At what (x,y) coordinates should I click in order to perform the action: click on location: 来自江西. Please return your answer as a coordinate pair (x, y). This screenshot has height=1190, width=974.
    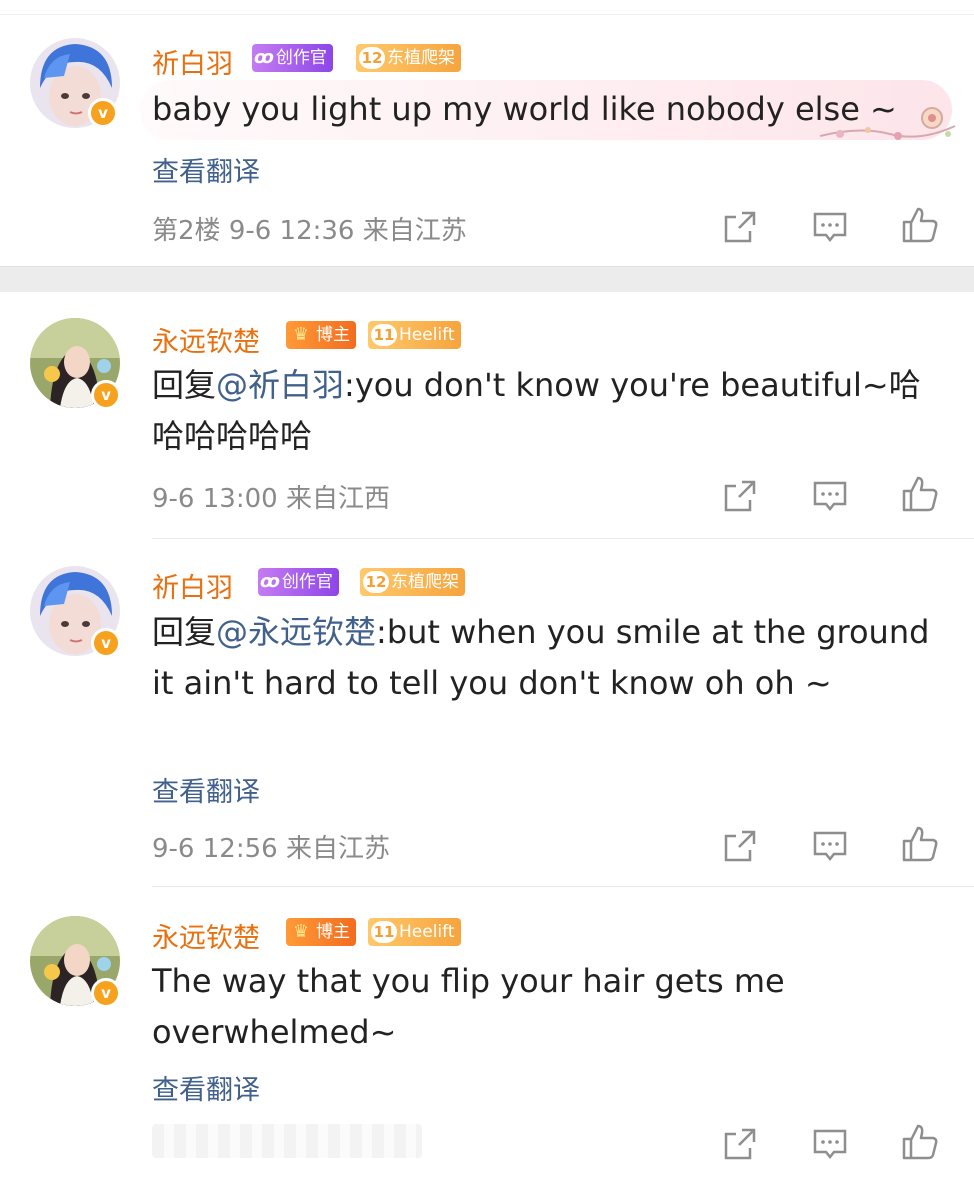
    Looking at the image, I should click on (337, 499).